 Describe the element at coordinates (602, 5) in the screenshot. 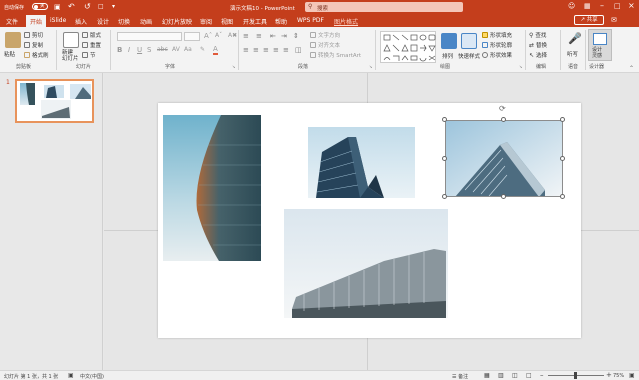

I see `minimize-icon: –` at that location.